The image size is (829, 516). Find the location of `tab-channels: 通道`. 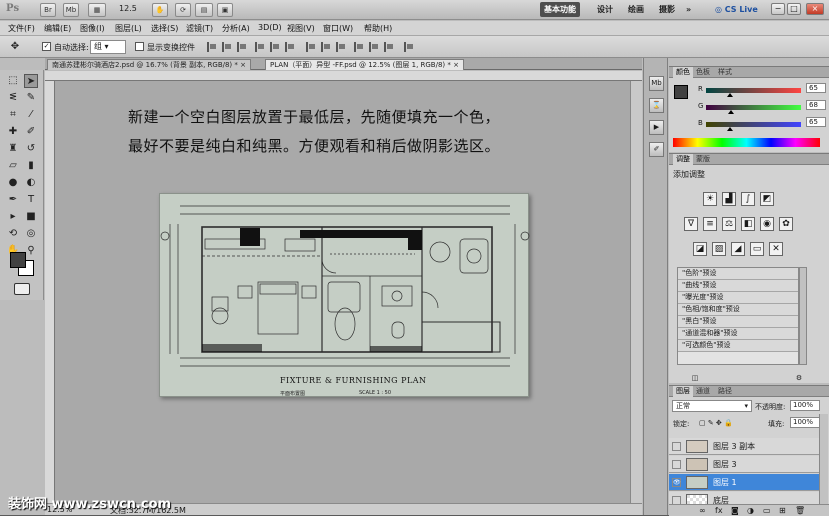

tab-channels: 通道 is located at coordinates (703, 391).